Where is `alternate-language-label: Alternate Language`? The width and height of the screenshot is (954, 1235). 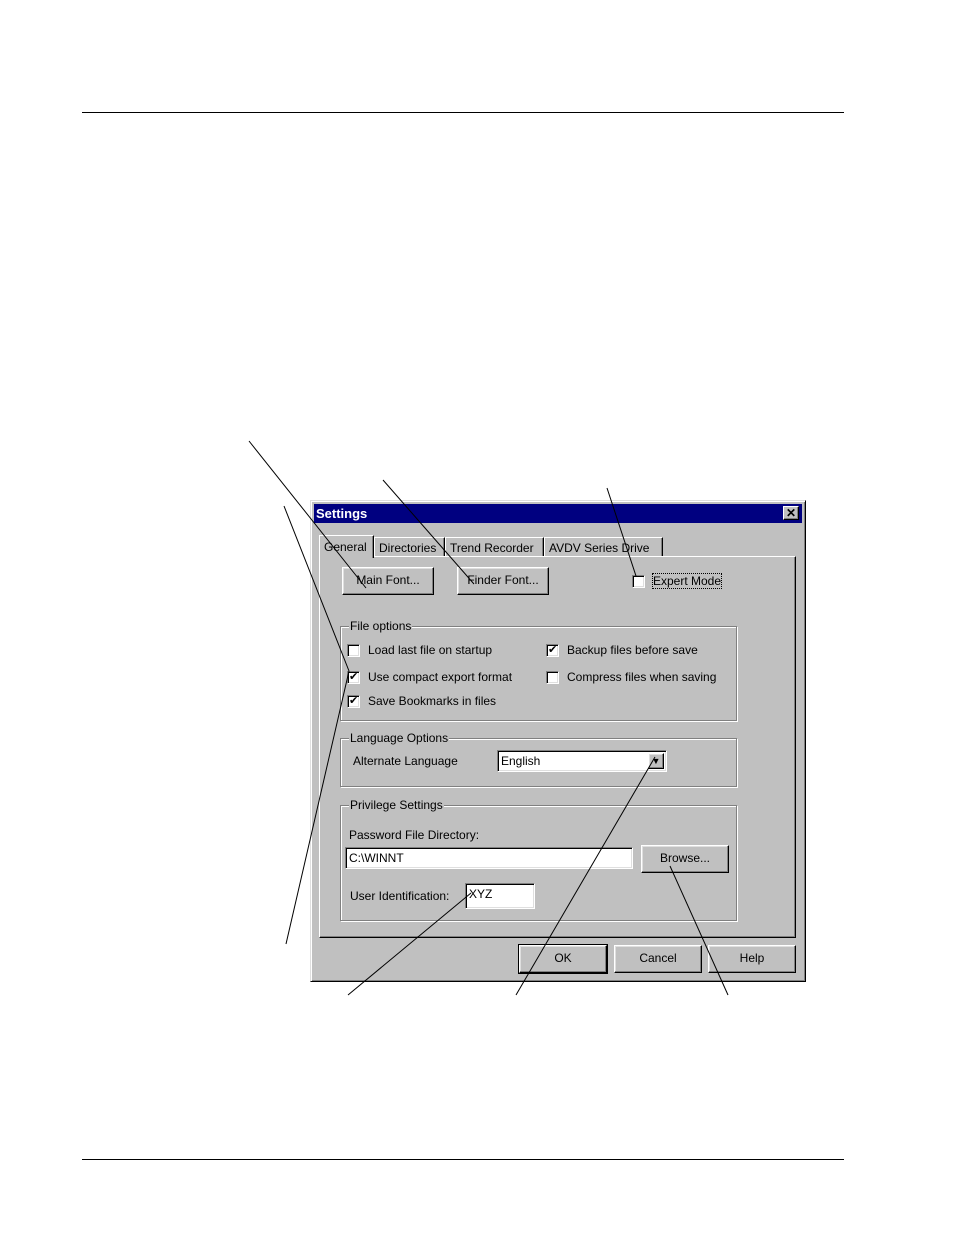
alternate-language-label: Alternate Language is located at coordinates (405, 761).